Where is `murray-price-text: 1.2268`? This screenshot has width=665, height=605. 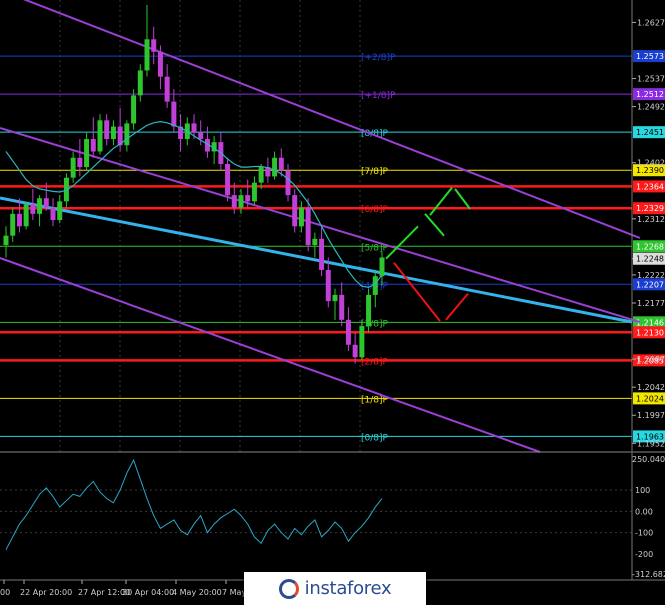
murray-price-text: 1.2268 is located at coordinates (650, 246).